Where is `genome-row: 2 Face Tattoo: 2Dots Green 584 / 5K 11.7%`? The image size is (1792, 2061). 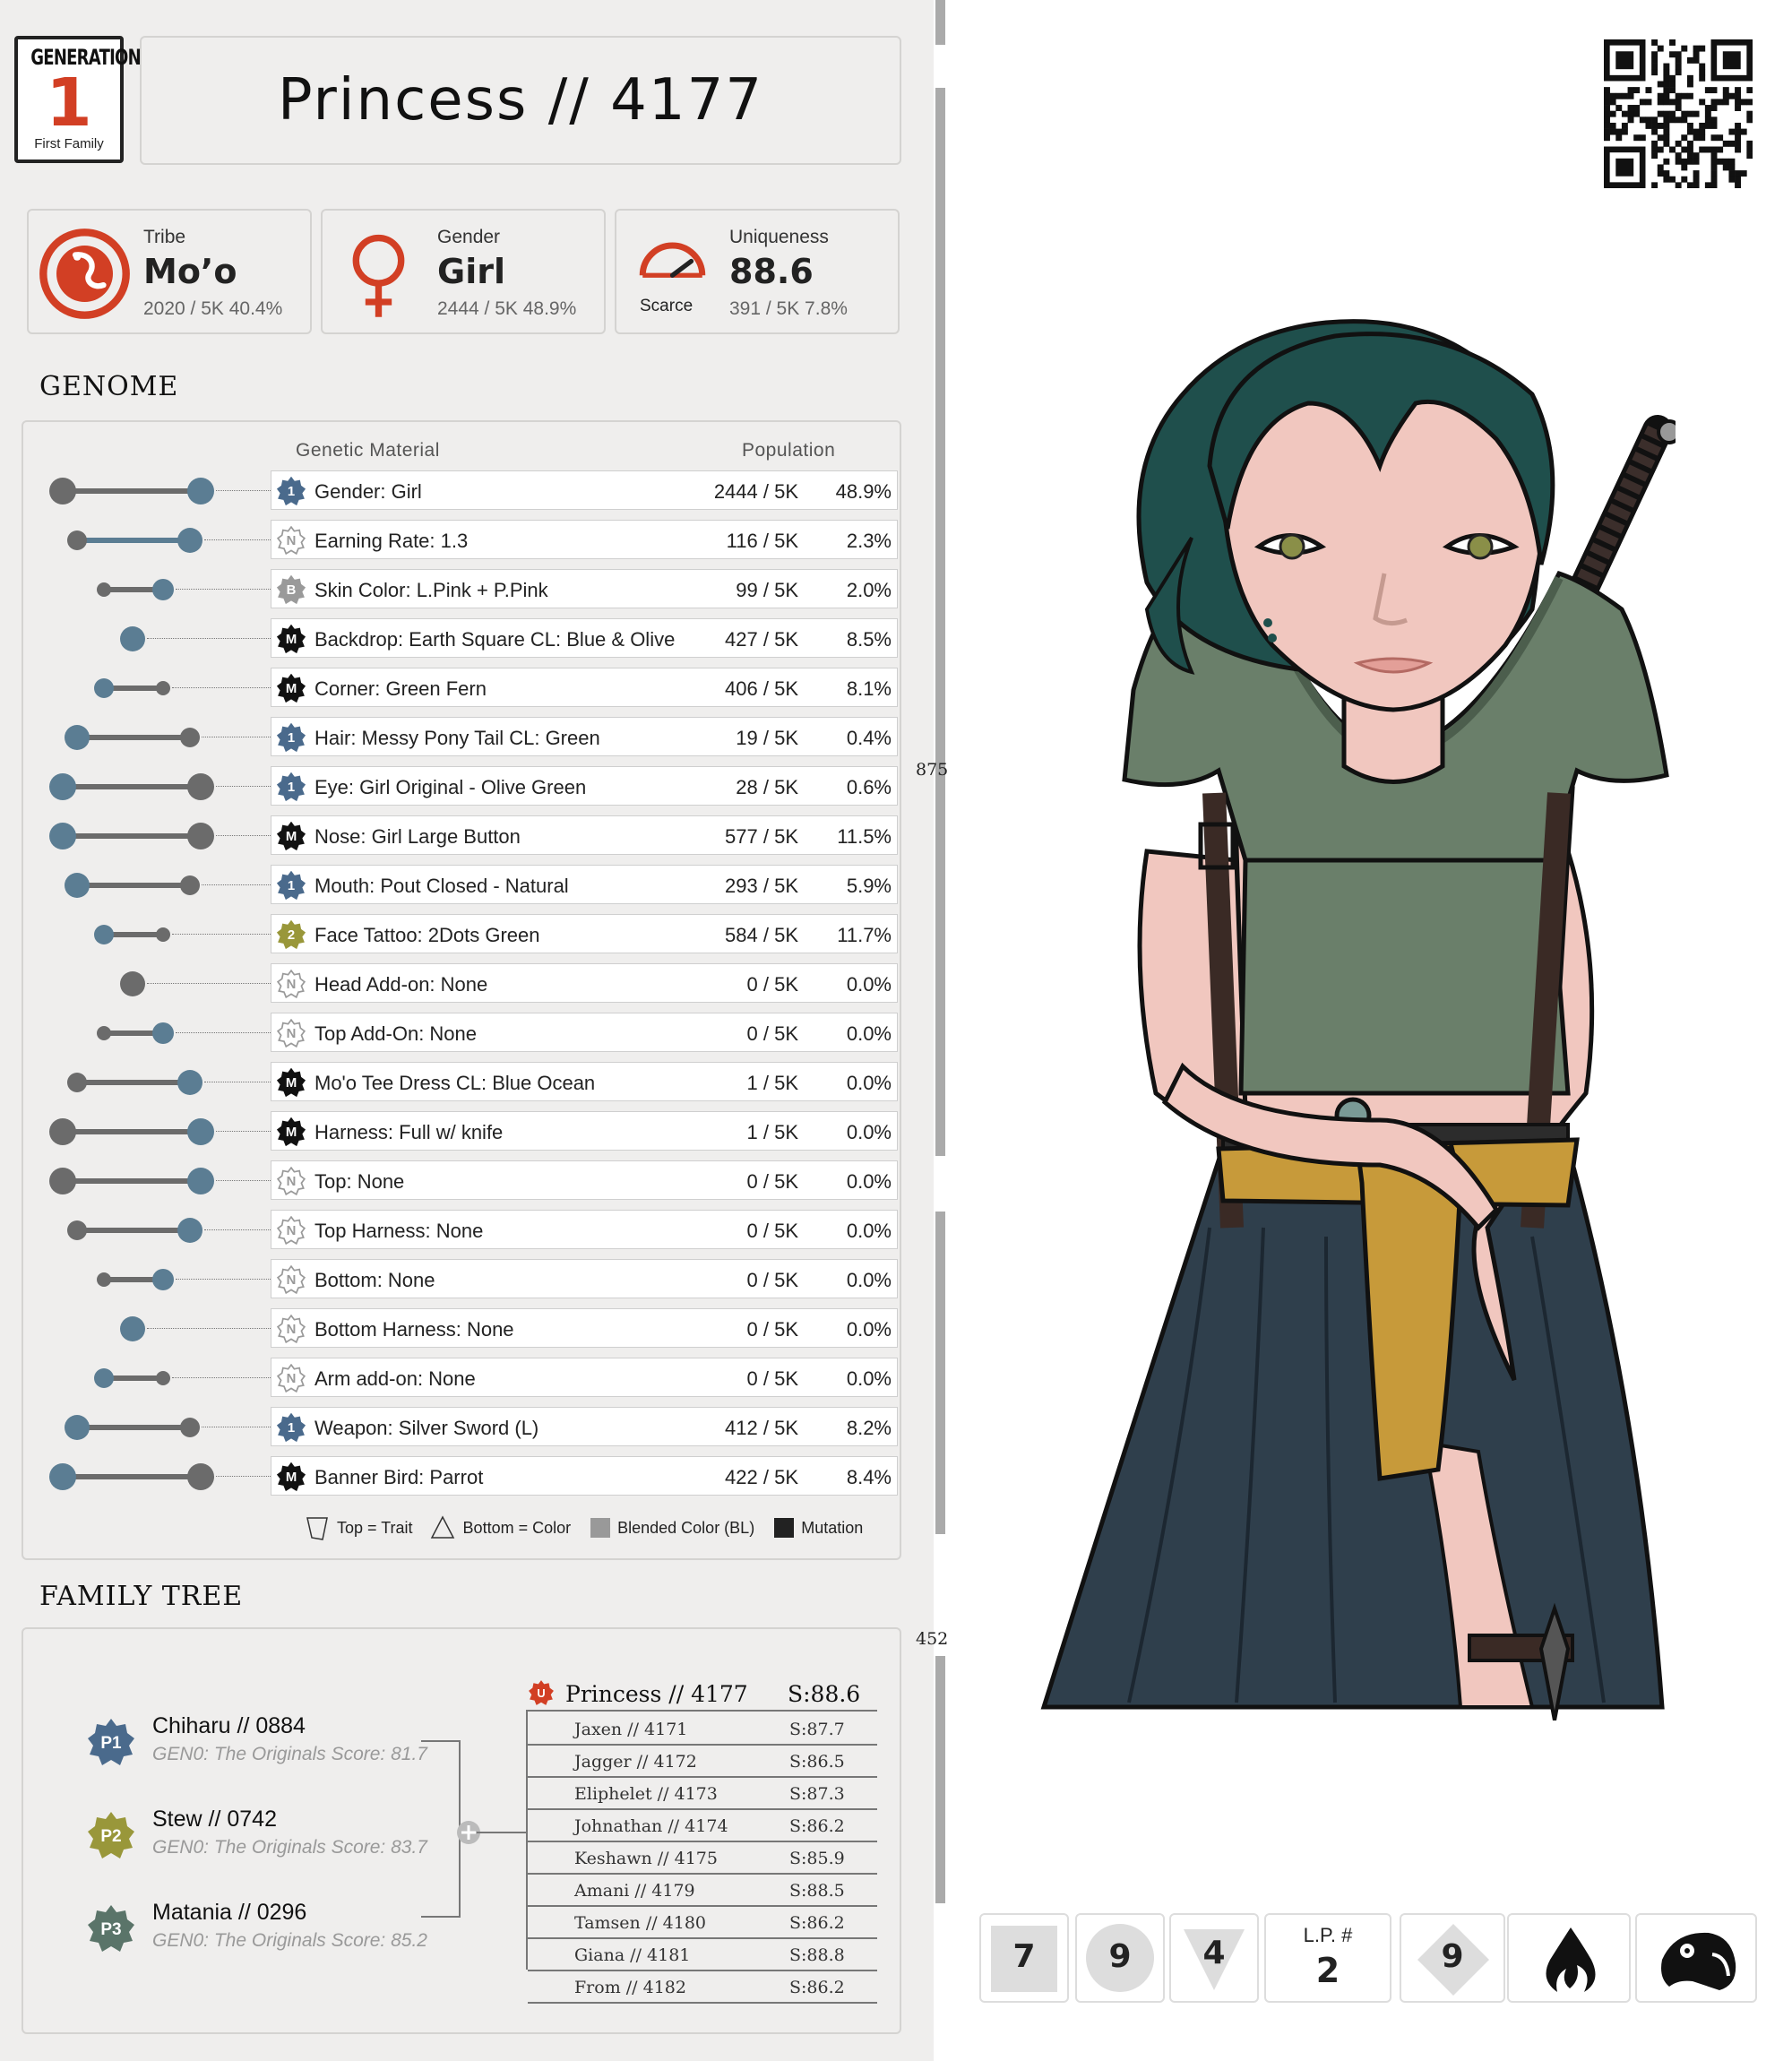 genome-row: 2 Face Tattoo: 2Dots Green 584 / 5K 11.7% is located at coordinates (471, 933).